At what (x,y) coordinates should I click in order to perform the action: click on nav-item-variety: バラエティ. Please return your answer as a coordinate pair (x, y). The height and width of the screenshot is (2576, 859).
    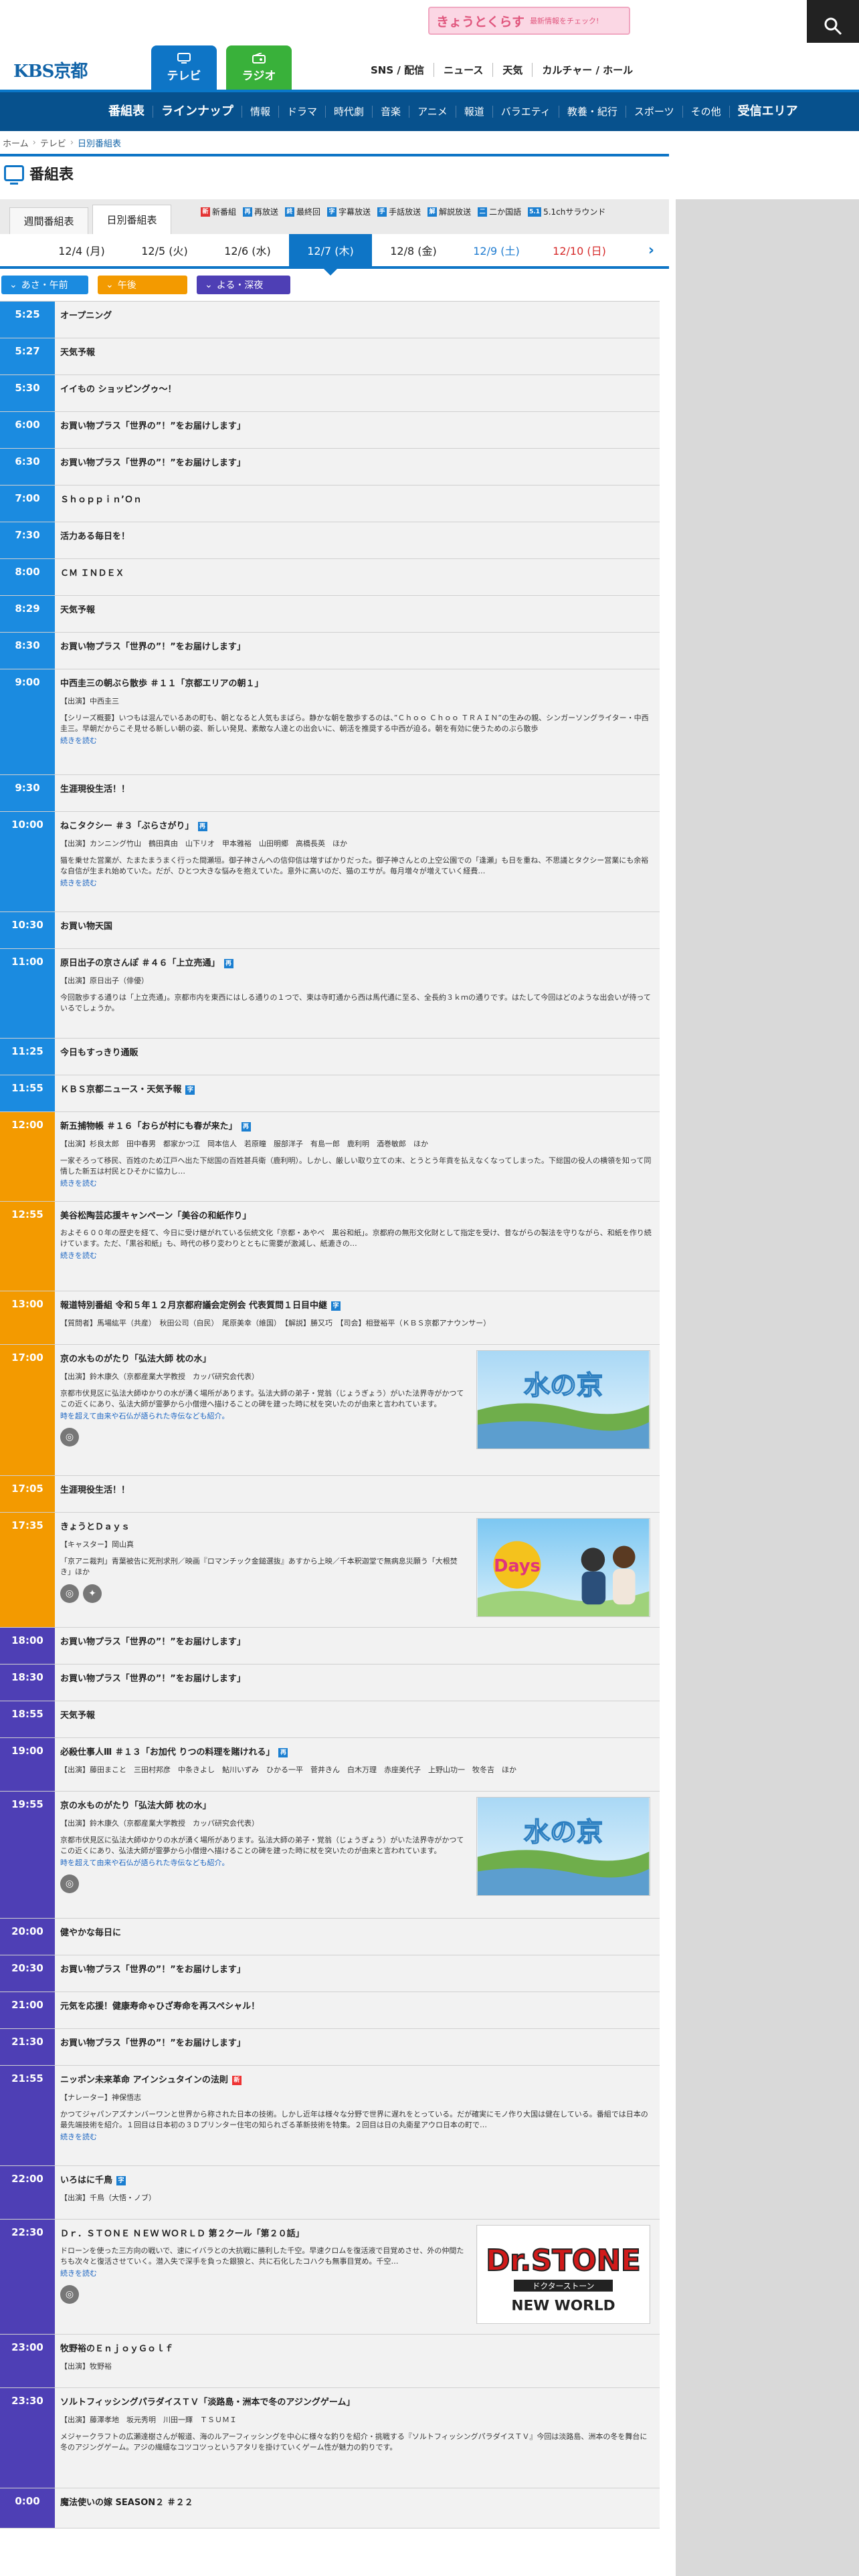
    Looking at the image, I should click on (525, 112).